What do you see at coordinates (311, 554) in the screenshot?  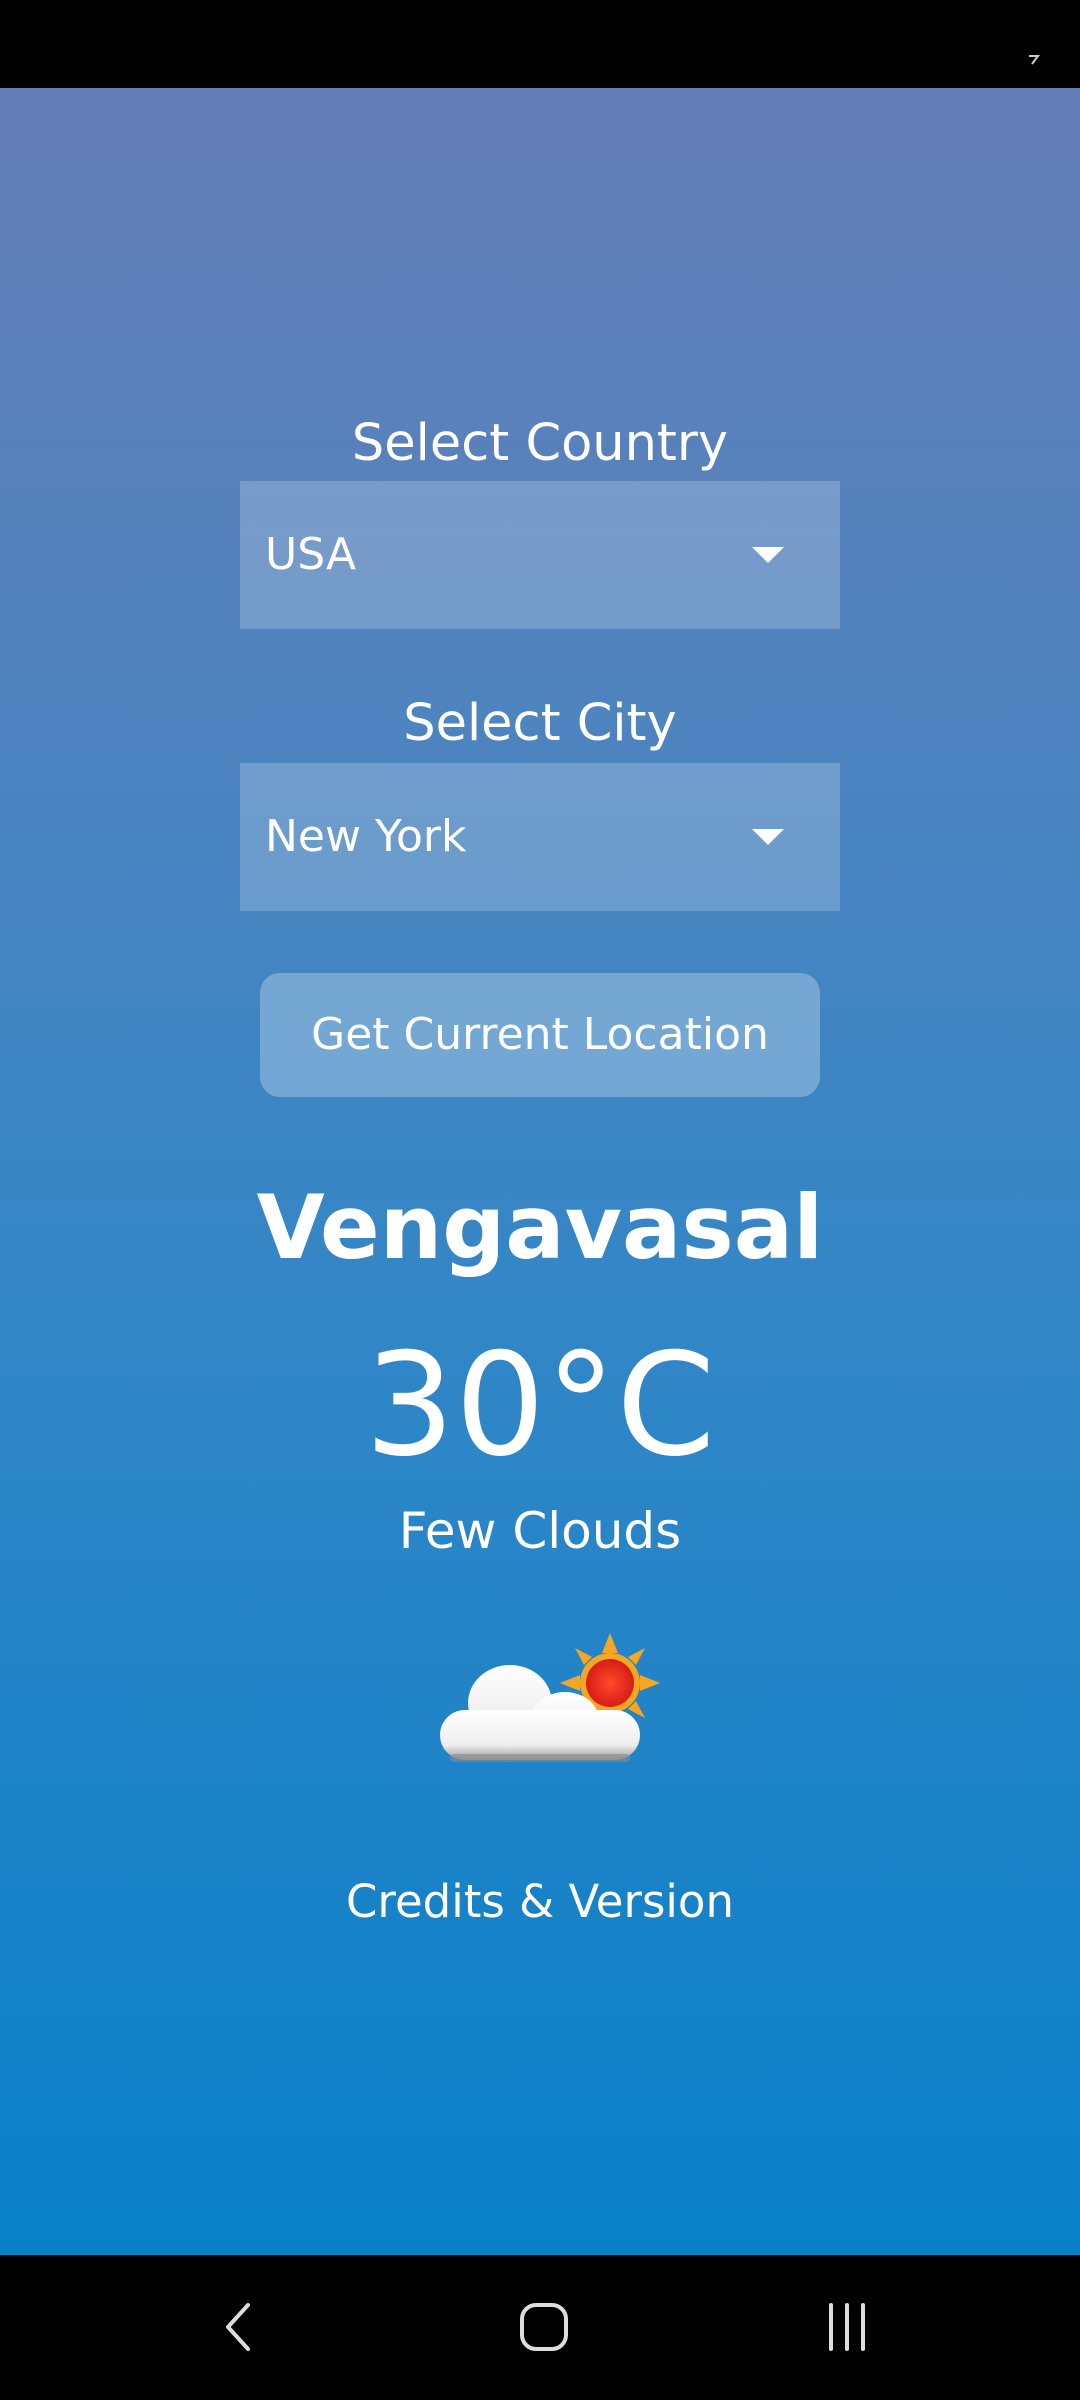 I see `country-selected-value: USA` at bounding box center [311, 554].